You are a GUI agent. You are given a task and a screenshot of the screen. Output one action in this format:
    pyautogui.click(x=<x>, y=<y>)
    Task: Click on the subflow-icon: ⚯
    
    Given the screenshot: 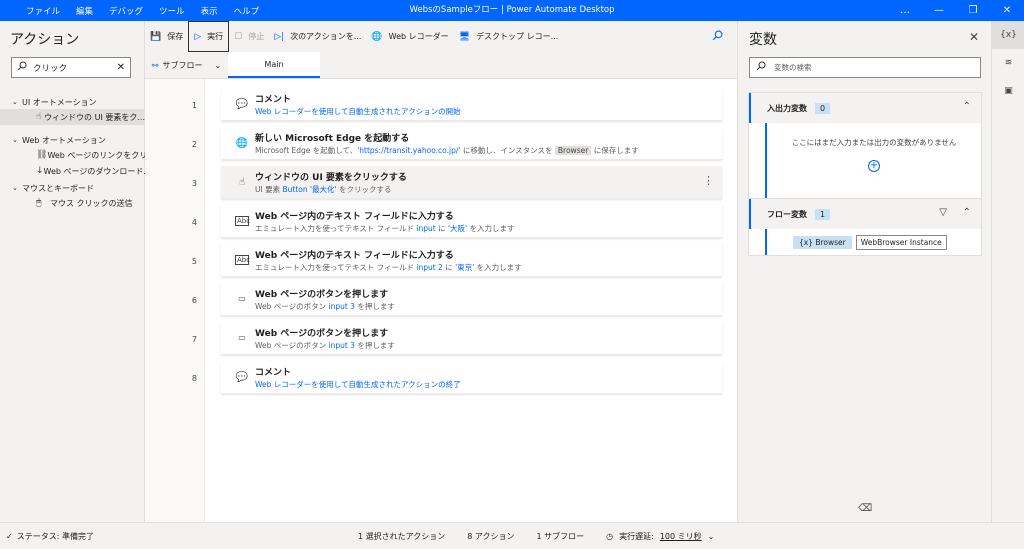 What is the action you would take?
    pyautogui.click(x=155, y=65)
    